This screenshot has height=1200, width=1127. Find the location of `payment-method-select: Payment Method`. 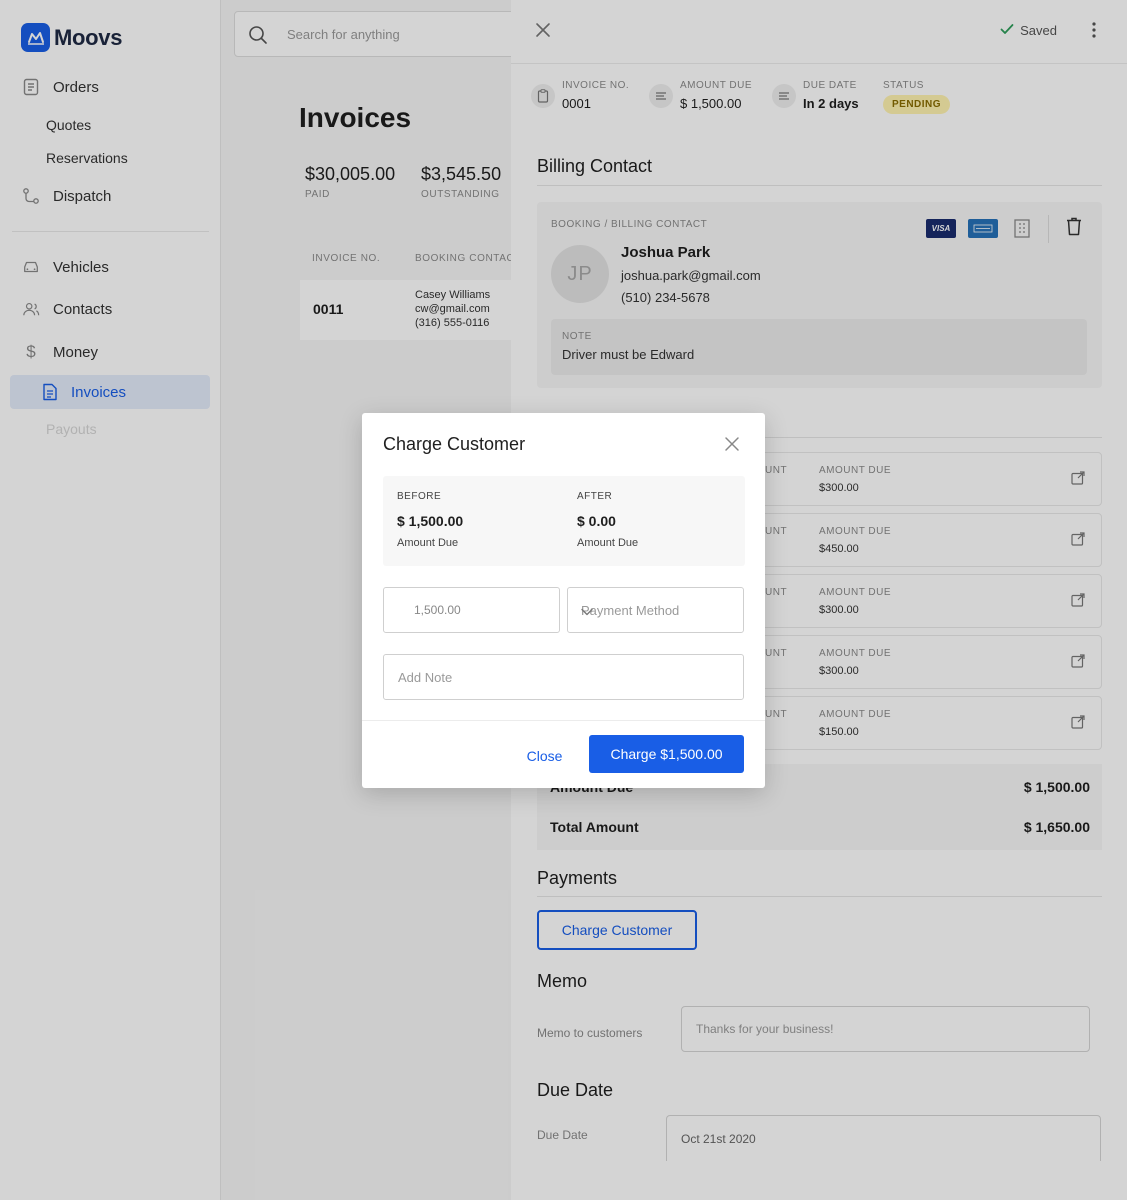

payment-method-select: Payment Method is located at coordinates (655, 610).